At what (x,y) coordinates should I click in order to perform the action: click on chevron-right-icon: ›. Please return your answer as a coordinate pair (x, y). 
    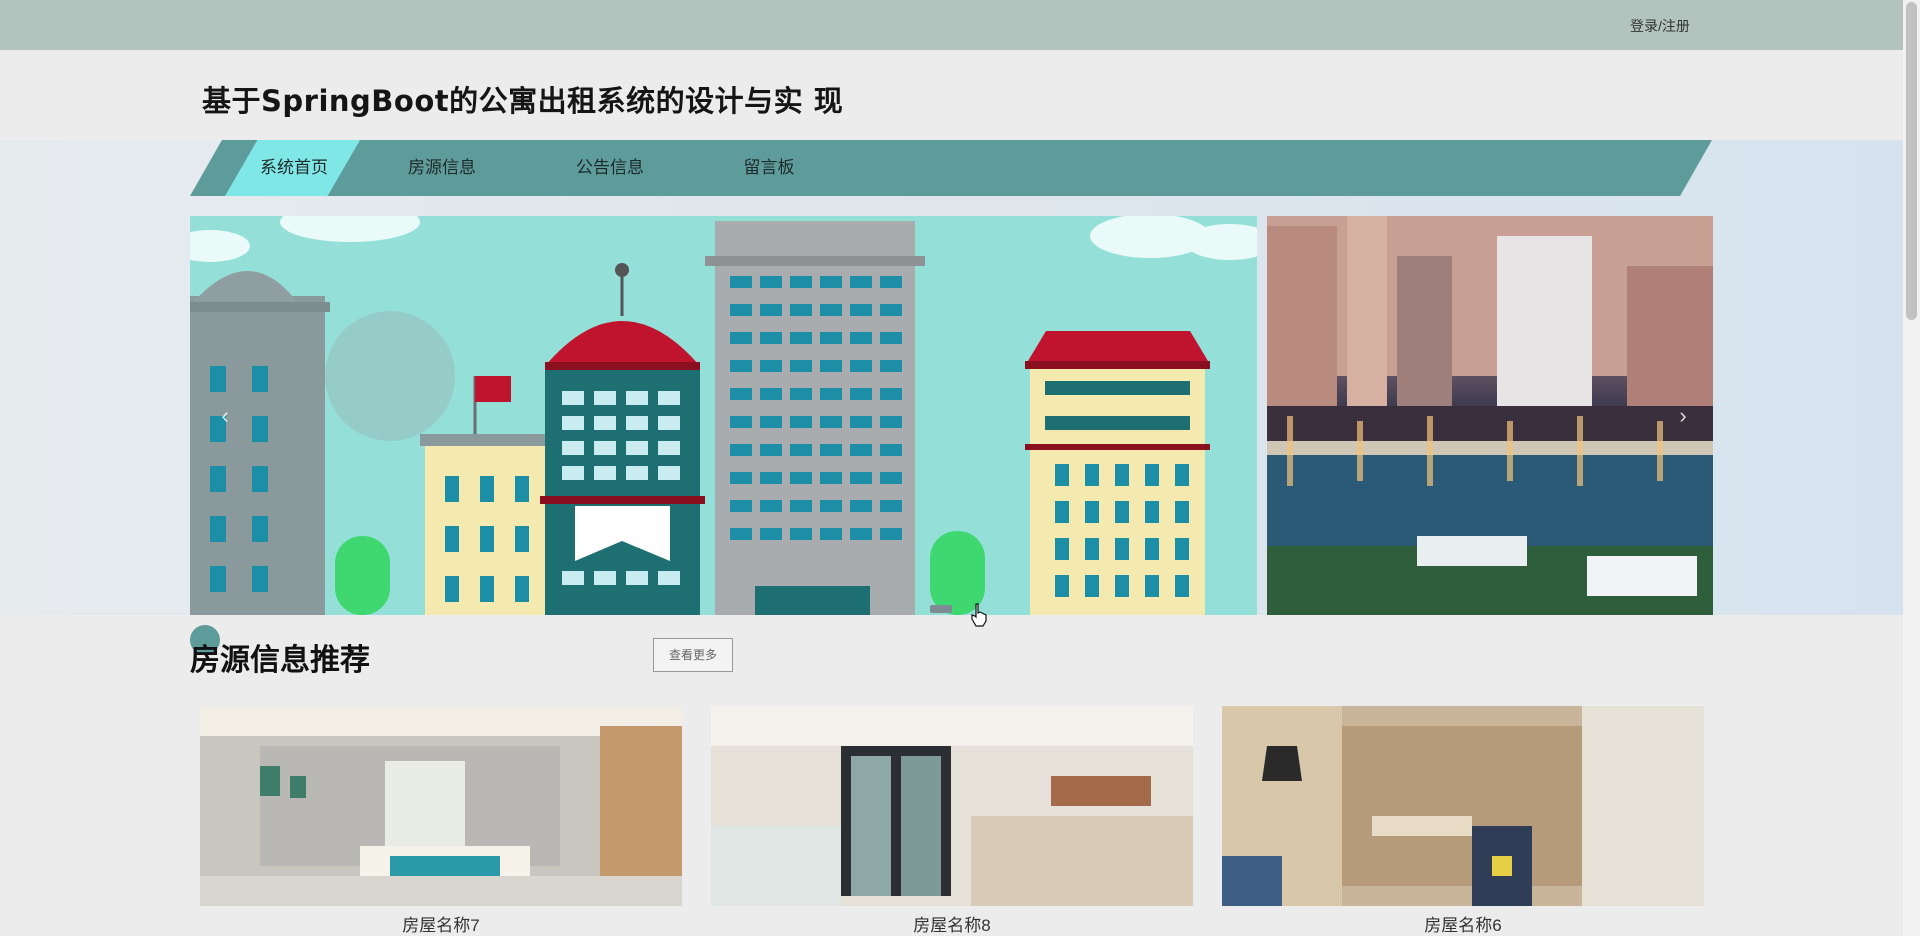
    Looking at the image, I should click on (1683, 416).